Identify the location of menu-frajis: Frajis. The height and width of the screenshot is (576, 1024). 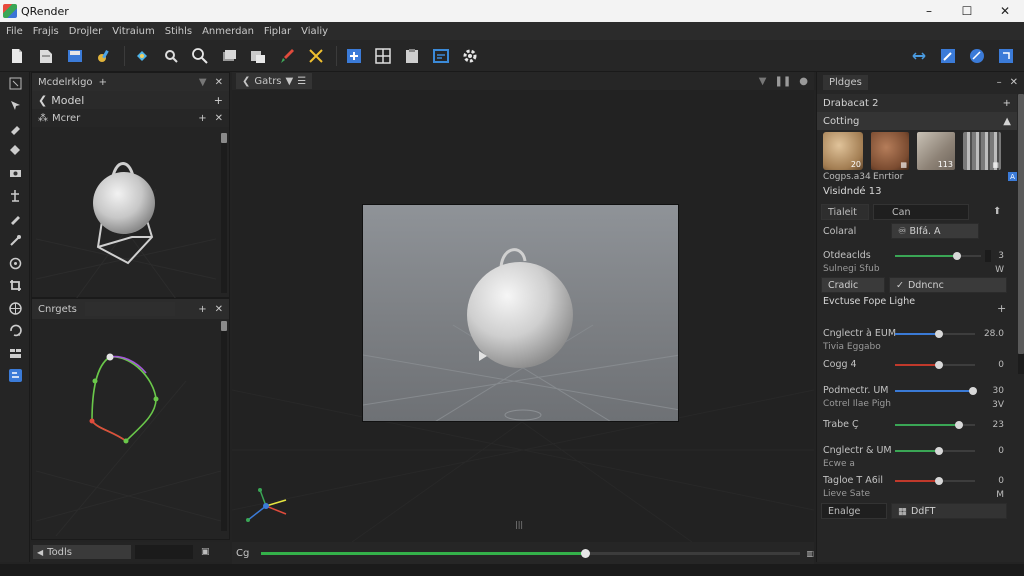
(49, 31).